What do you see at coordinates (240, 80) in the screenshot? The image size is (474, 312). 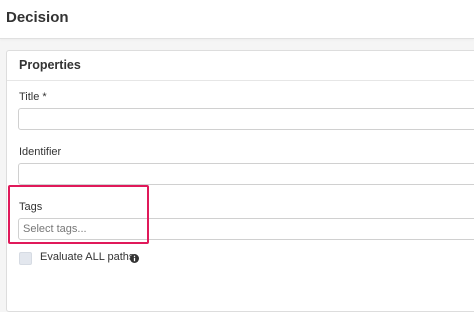 I see `section-divider` at bounding box center [240, 80].